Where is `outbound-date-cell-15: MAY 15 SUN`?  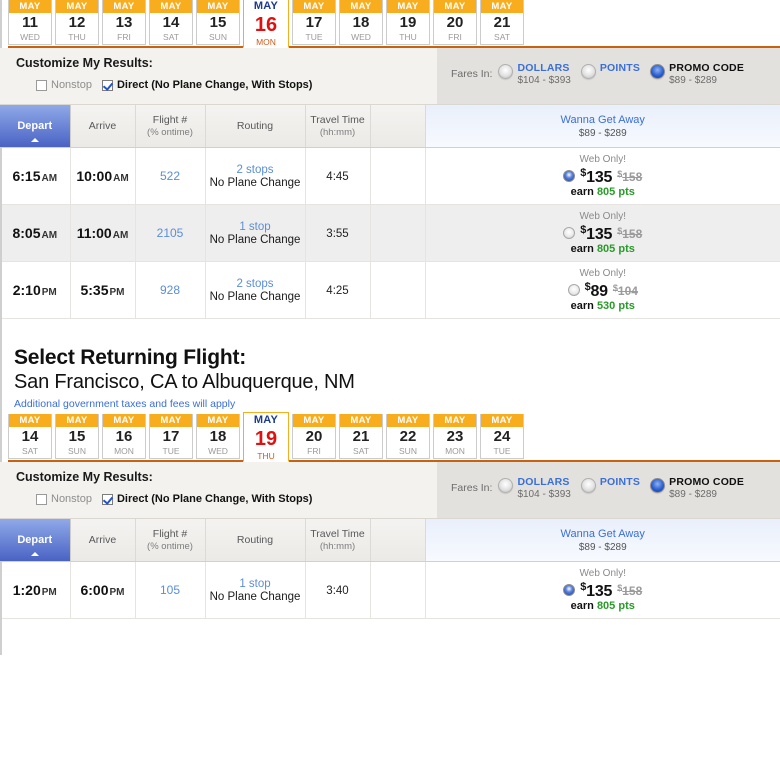
outbound-date-cell-15: MAY 15 SUN is located at coordinates (218, 22).